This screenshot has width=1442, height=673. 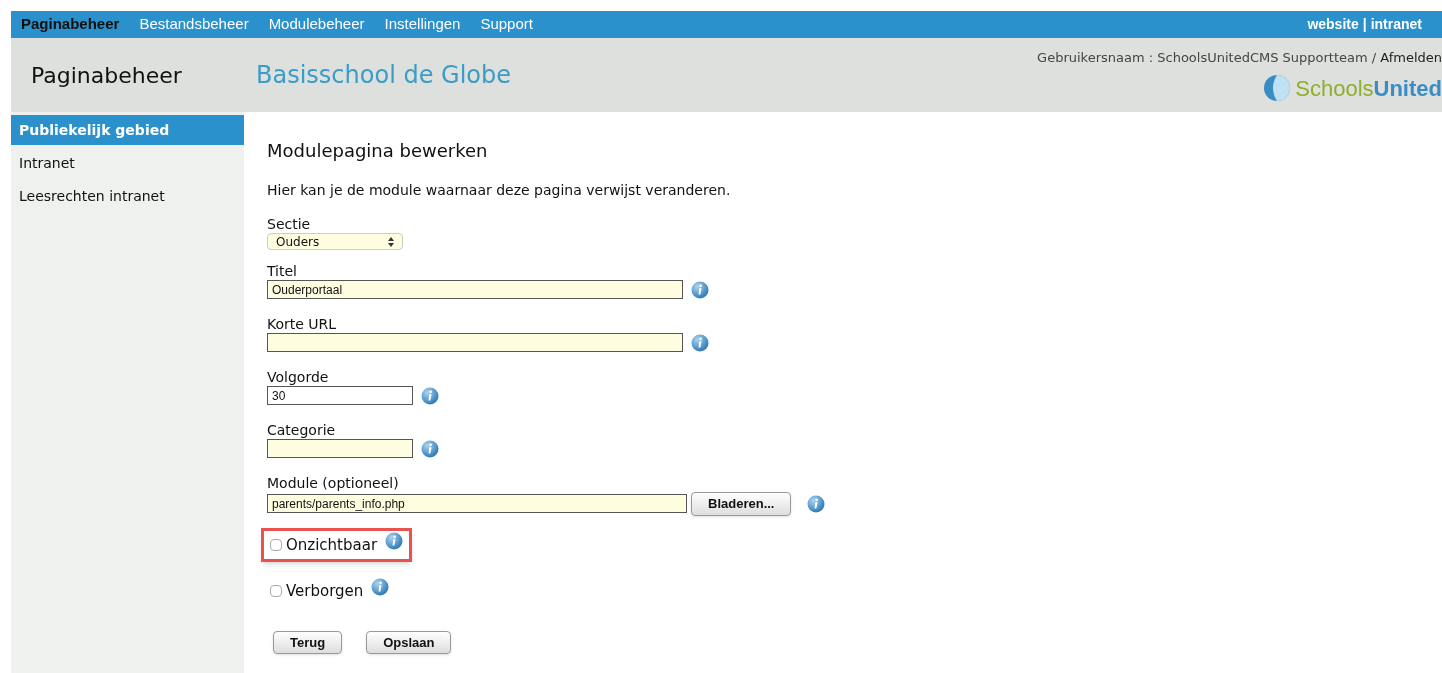 What do you see at coordinates (106, 75) in the screenshot?
I see `section-title: Paginabeheer` at bounding box center [106, 75].